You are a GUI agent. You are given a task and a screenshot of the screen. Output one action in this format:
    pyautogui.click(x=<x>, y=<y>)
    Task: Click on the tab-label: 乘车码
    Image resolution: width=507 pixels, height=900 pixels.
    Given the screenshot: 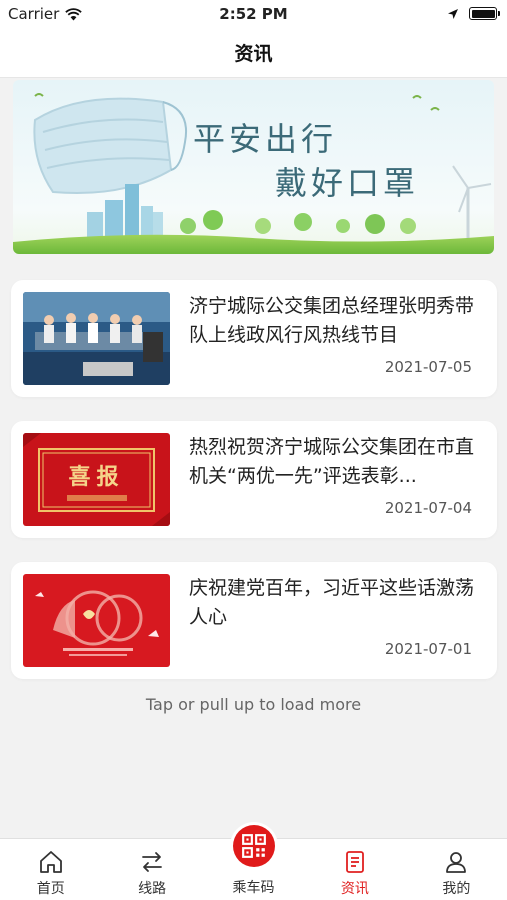 What is the action you would take?
    pyautogui.click(x=253, y=888)
    